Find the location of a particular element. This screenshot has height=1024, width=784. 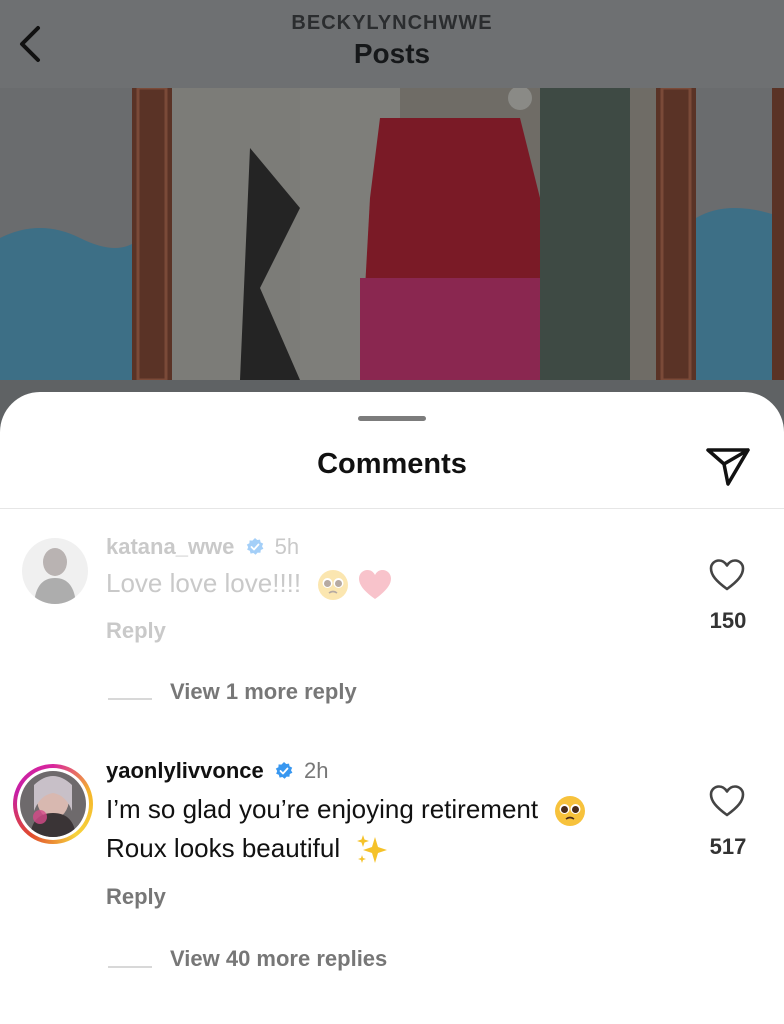

comment-body-line-1: I’m so glad you’re enjoying retirement is located at coordinates (322, 809).